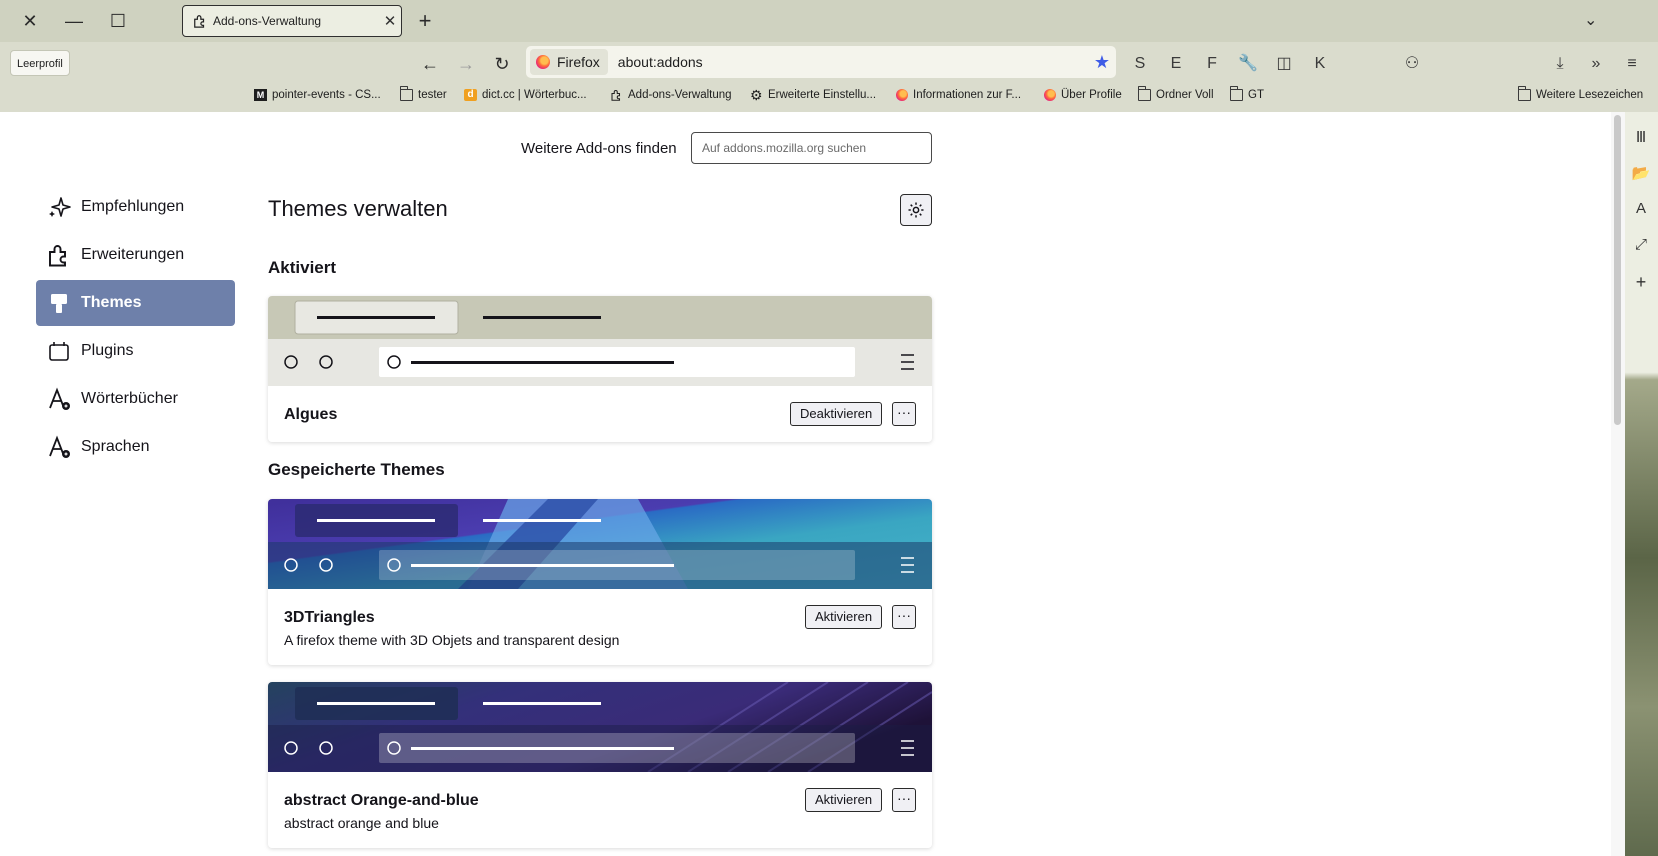  I want to click on profile-label: Leerprofil, so click(40, 63).